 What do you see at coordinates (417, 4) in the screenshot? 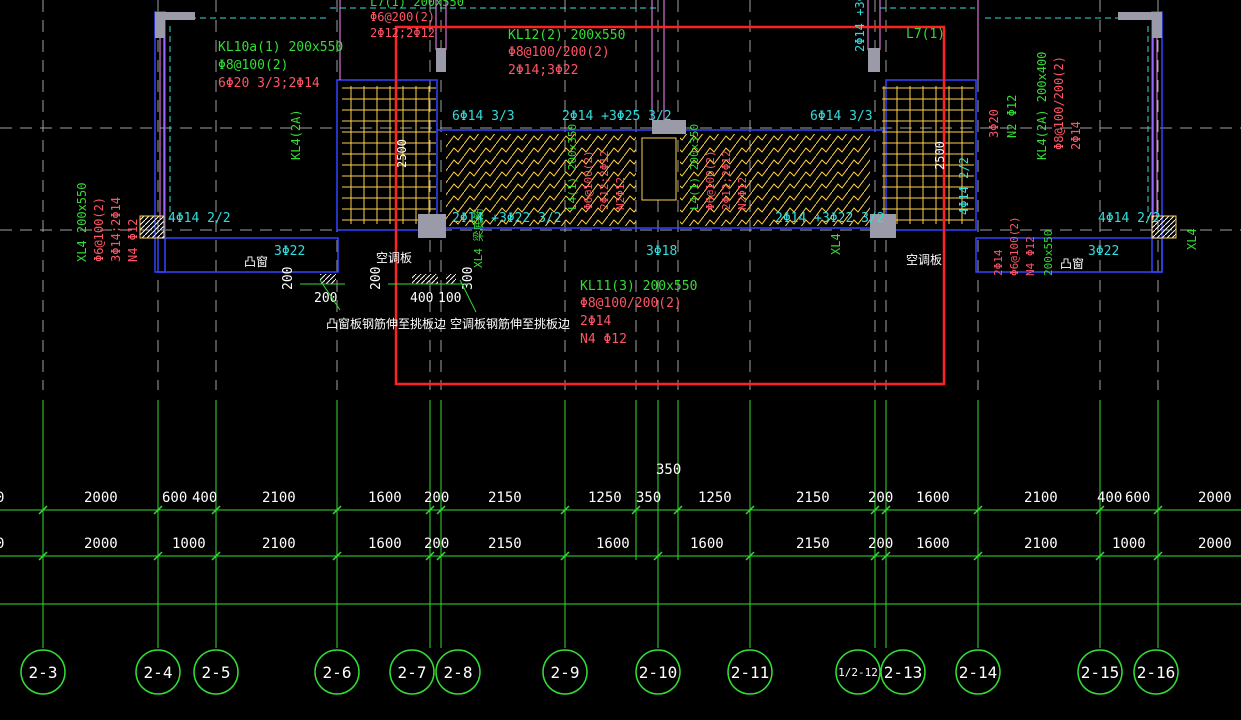
I see `svg-text: L7(1) 200x550` at bounding box center [417, 4].